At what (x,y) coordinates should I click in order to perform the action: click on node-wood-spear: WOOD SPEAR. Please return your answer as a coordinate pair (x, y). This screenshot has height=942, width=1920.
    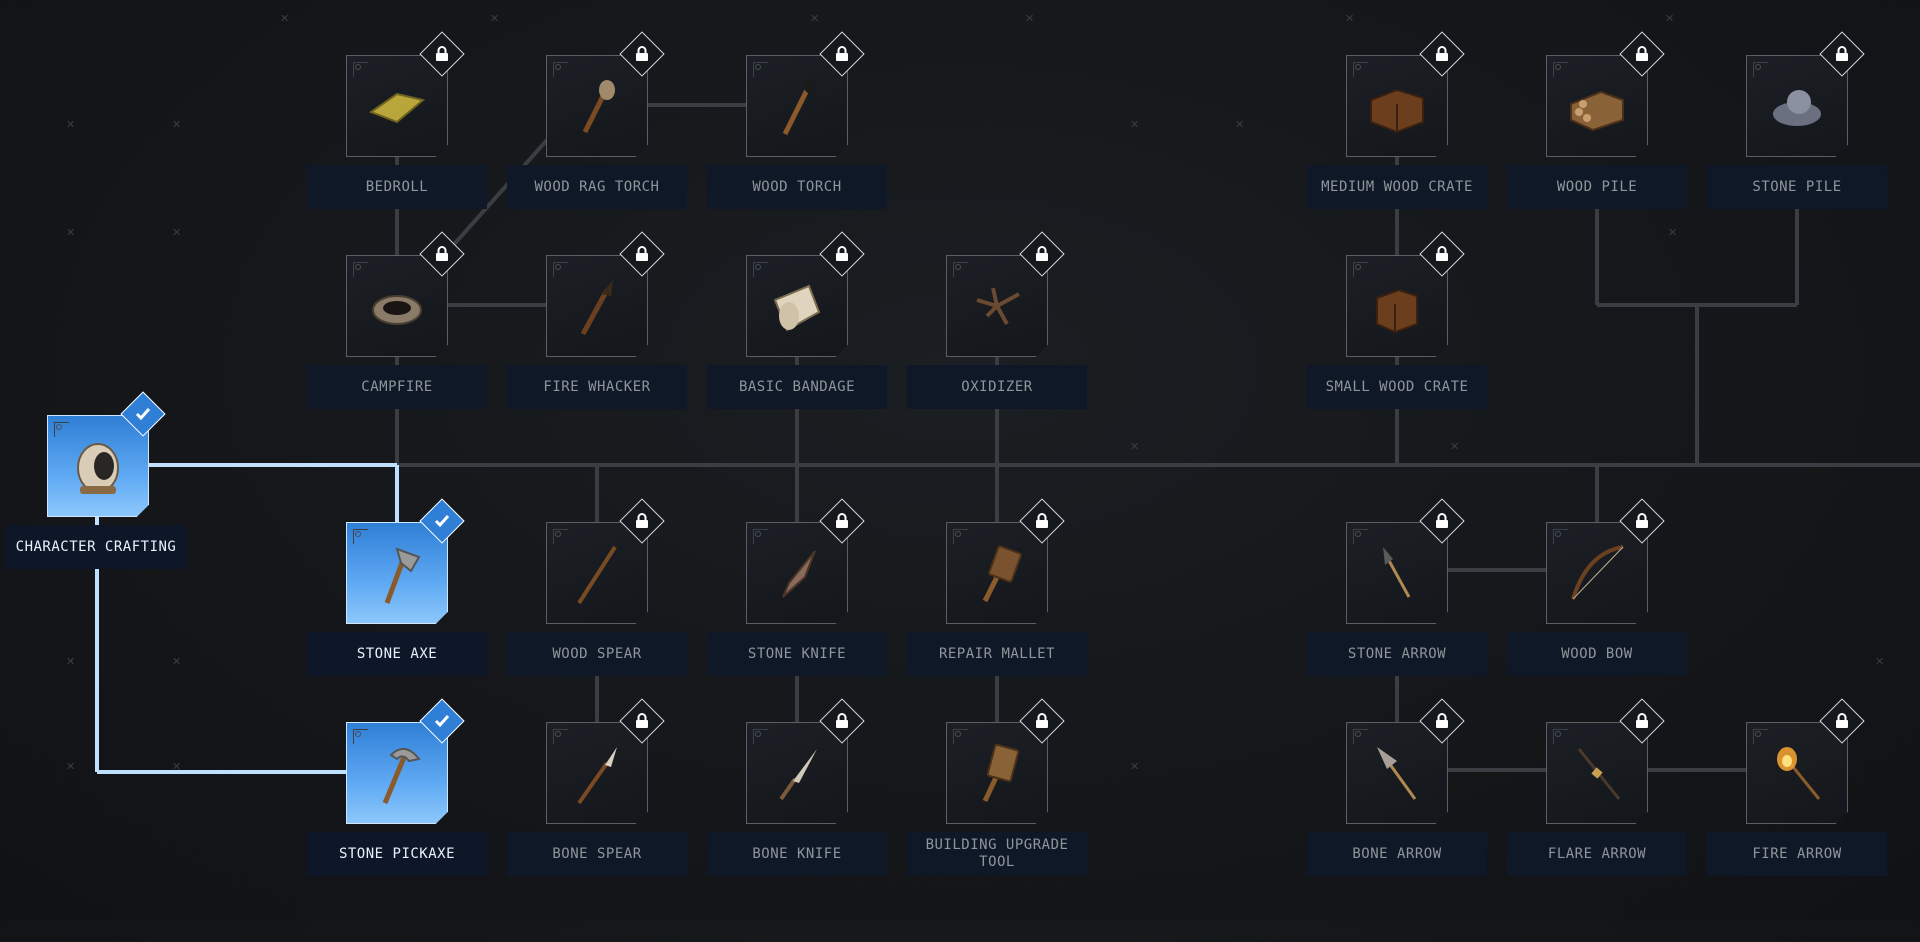
    Looking at the image, I should click on (597, 620).